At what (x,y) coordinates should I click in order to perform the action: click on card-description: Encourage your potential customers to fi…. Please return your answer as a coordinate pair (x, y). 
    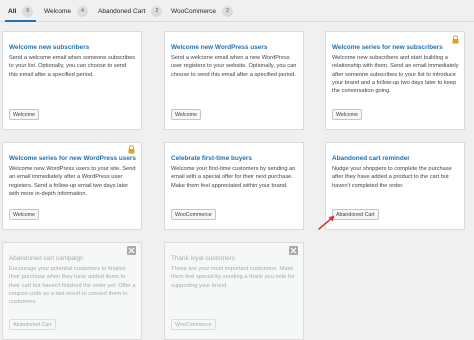
    Looking at the image, I should click on (72, 286).